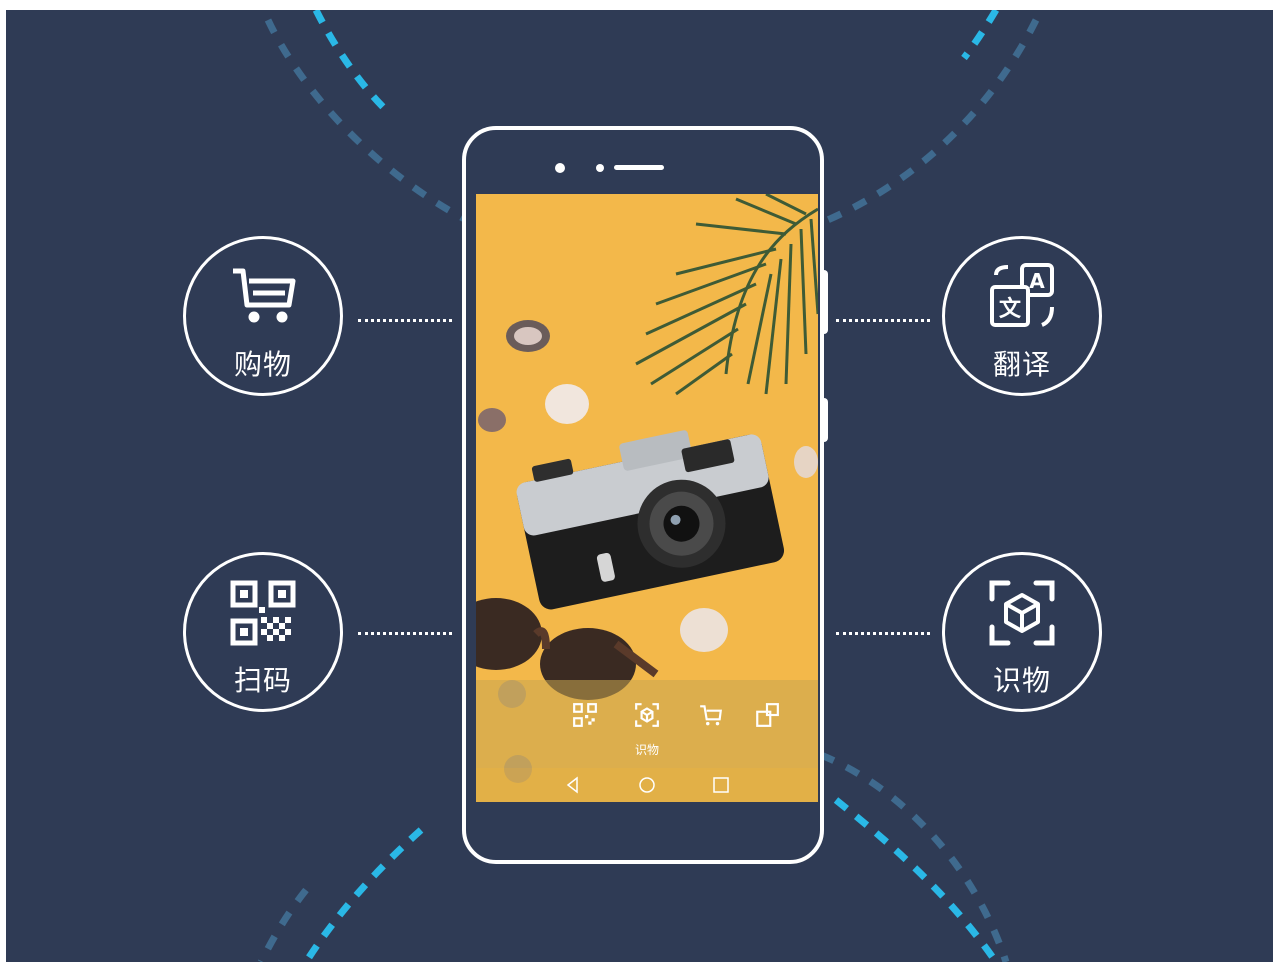 The width and height of the screenshot is (1279, 967). I want to click on svg-text: 文, so click(1010, 309).